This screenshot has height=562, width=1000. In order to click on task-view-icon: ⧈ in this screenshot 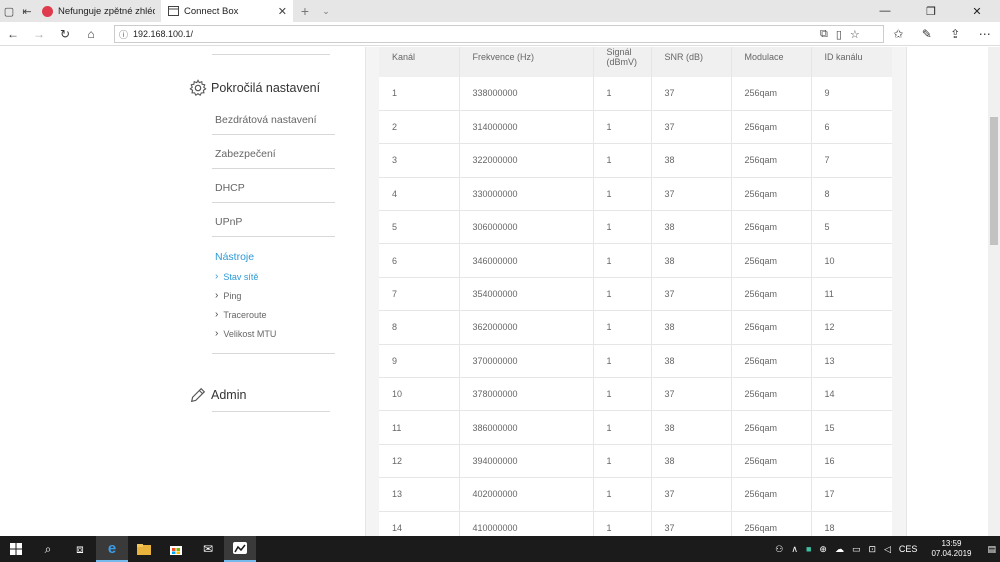, I will do `click(80, 549)`.